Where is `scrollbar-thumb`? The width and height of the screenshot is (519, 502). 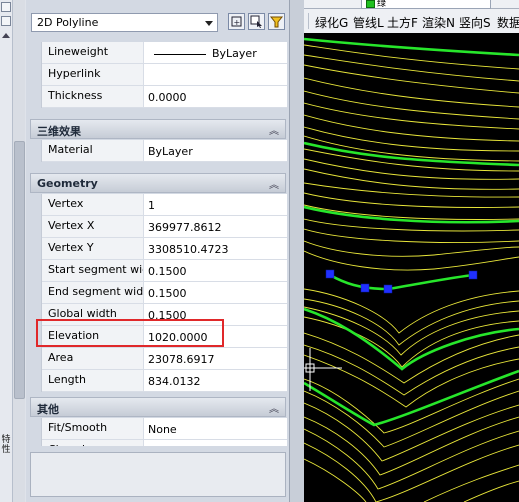
scrollbar-thumb is located at coordinates (19, 270).